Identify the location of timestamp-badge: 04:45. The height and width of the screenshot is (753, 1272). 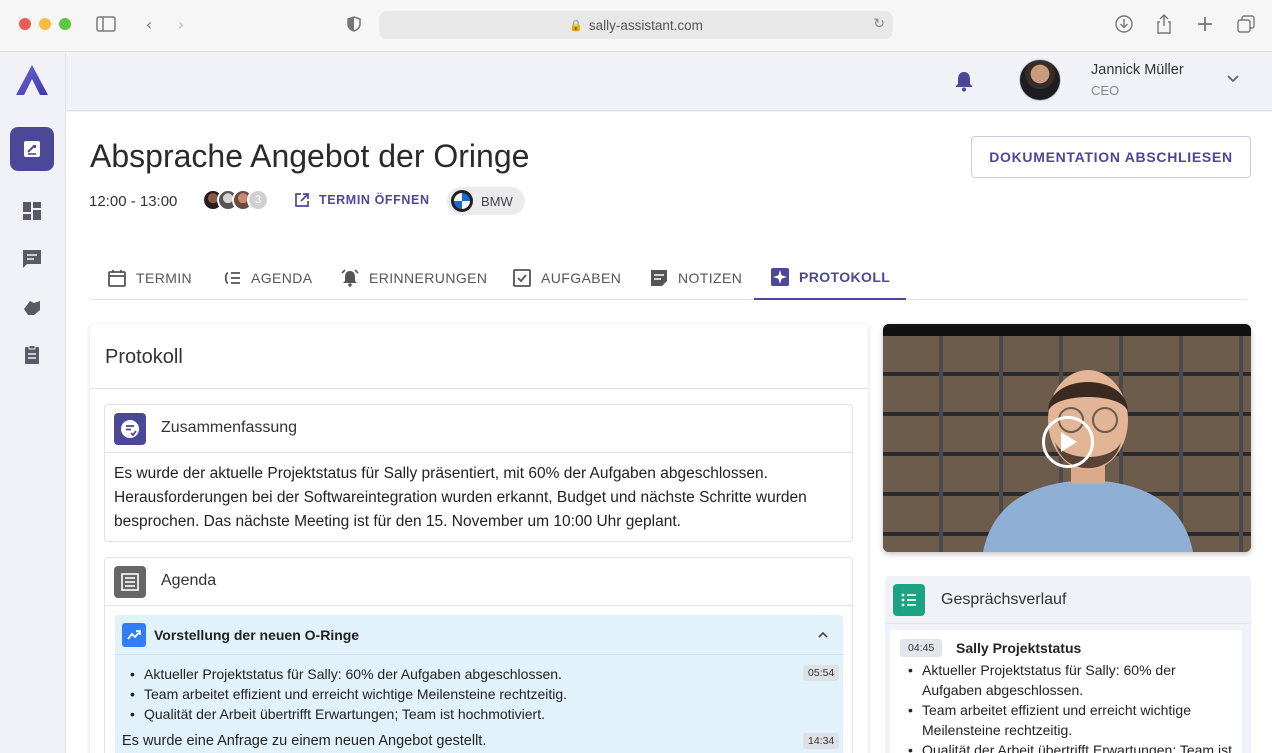
(921, 648).